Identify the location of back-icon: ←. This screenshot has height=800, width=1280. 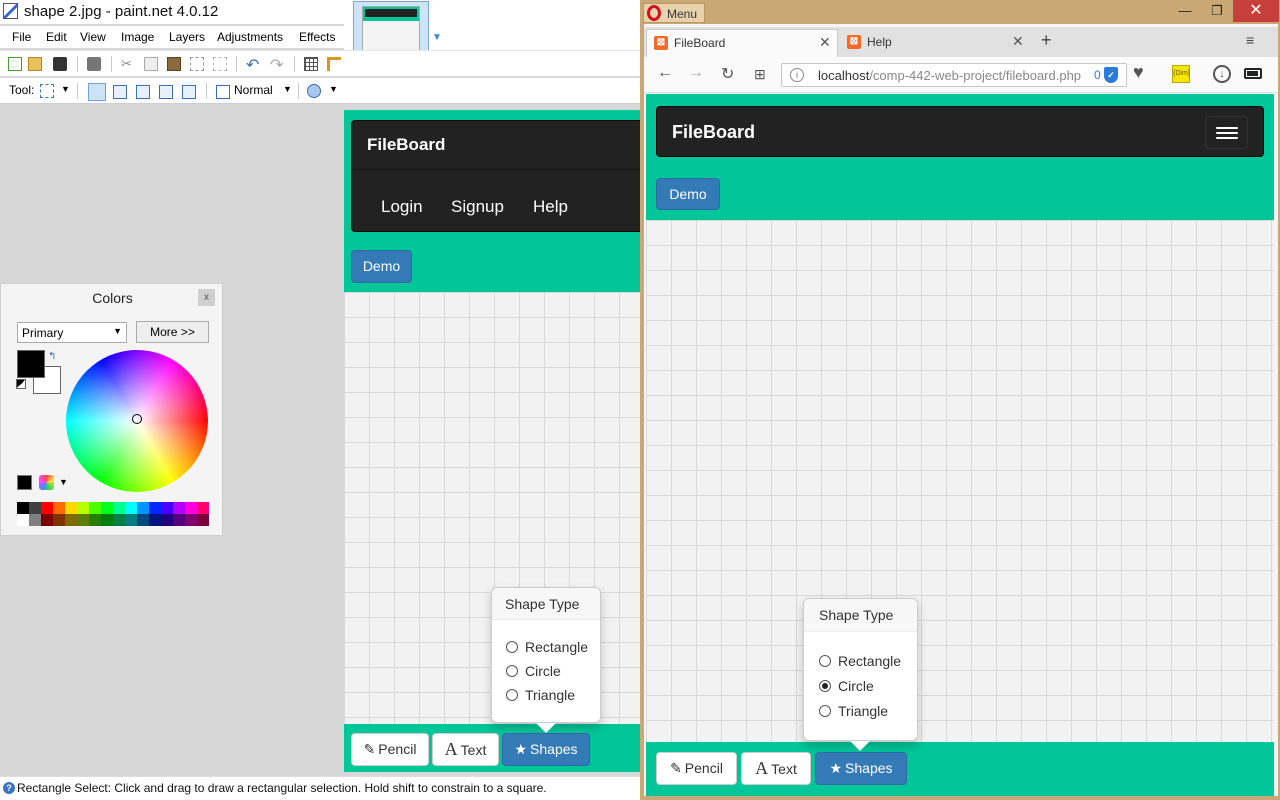
(665, 73).